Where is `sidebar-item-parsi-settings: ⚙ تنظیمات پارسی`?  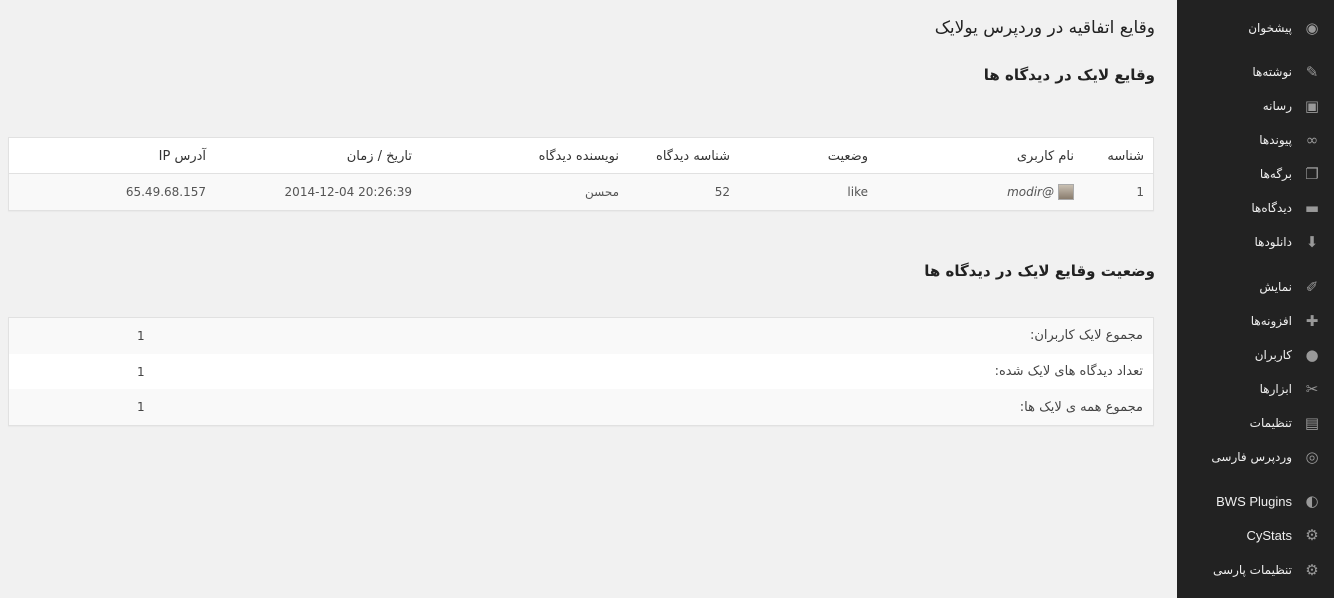
sidebar-item-parsi-settings: ⚙ تنظیمات پارسی is located at coordinates (1255, 570).